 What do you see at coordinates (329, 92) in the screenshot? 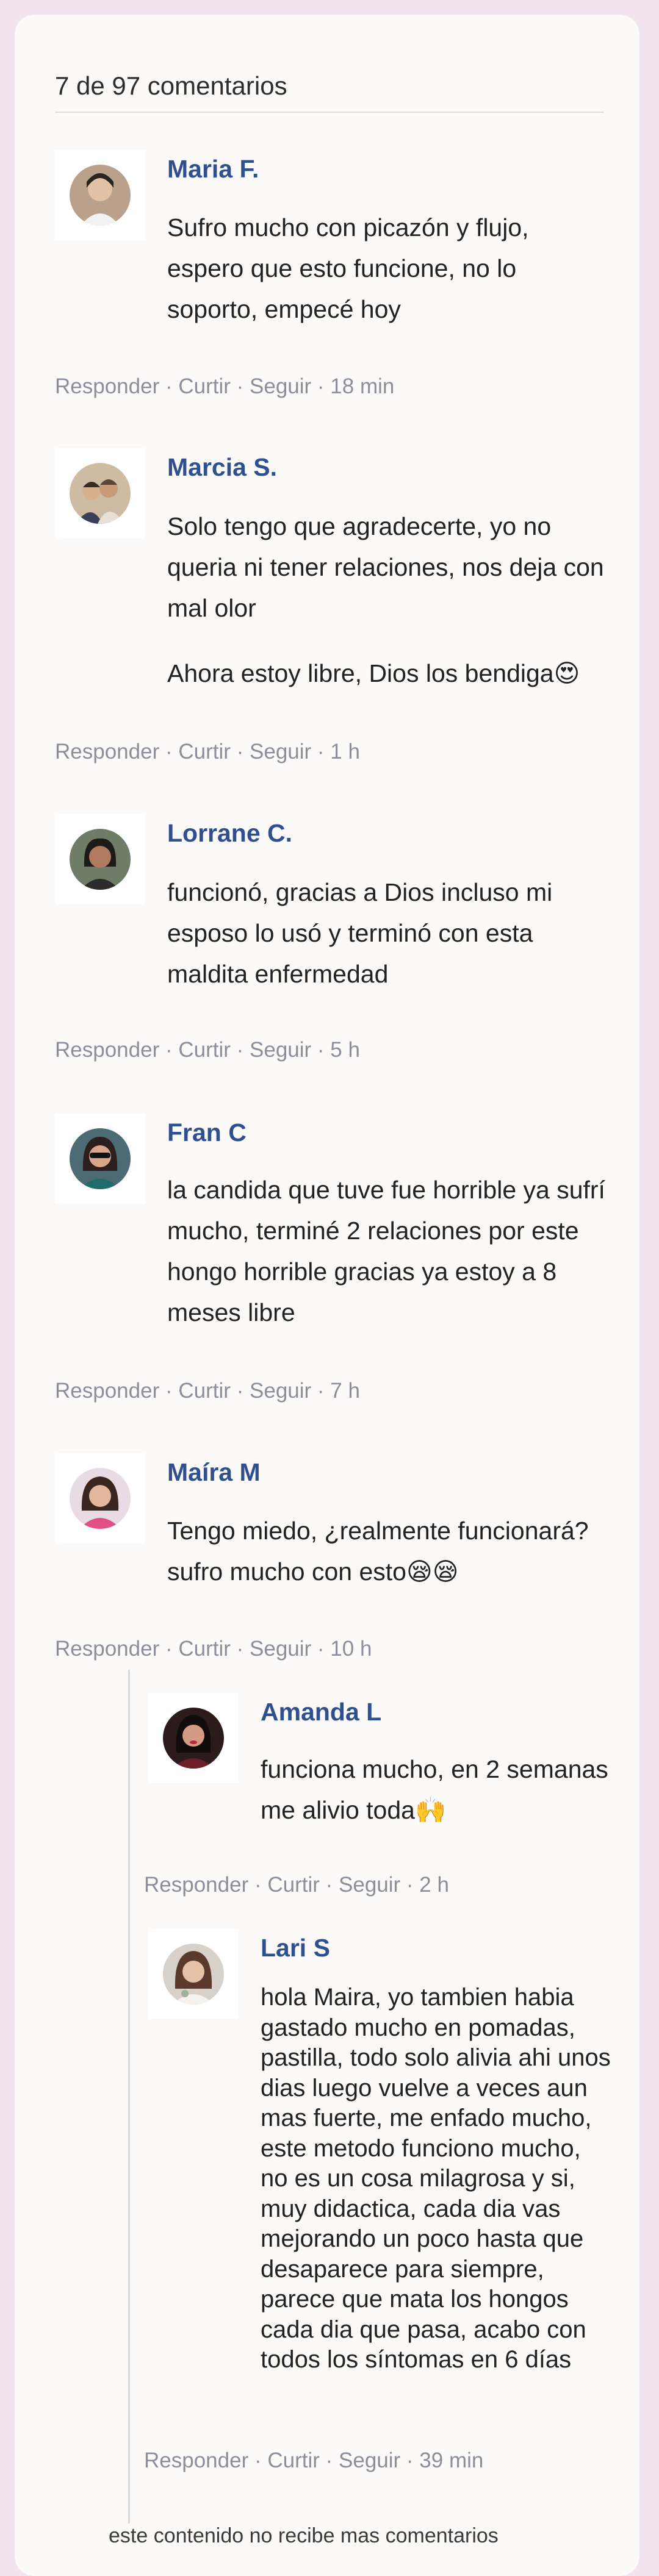
I see `comments-count-header: 7 de 97 comentarios` at bounding box center [329, 92].